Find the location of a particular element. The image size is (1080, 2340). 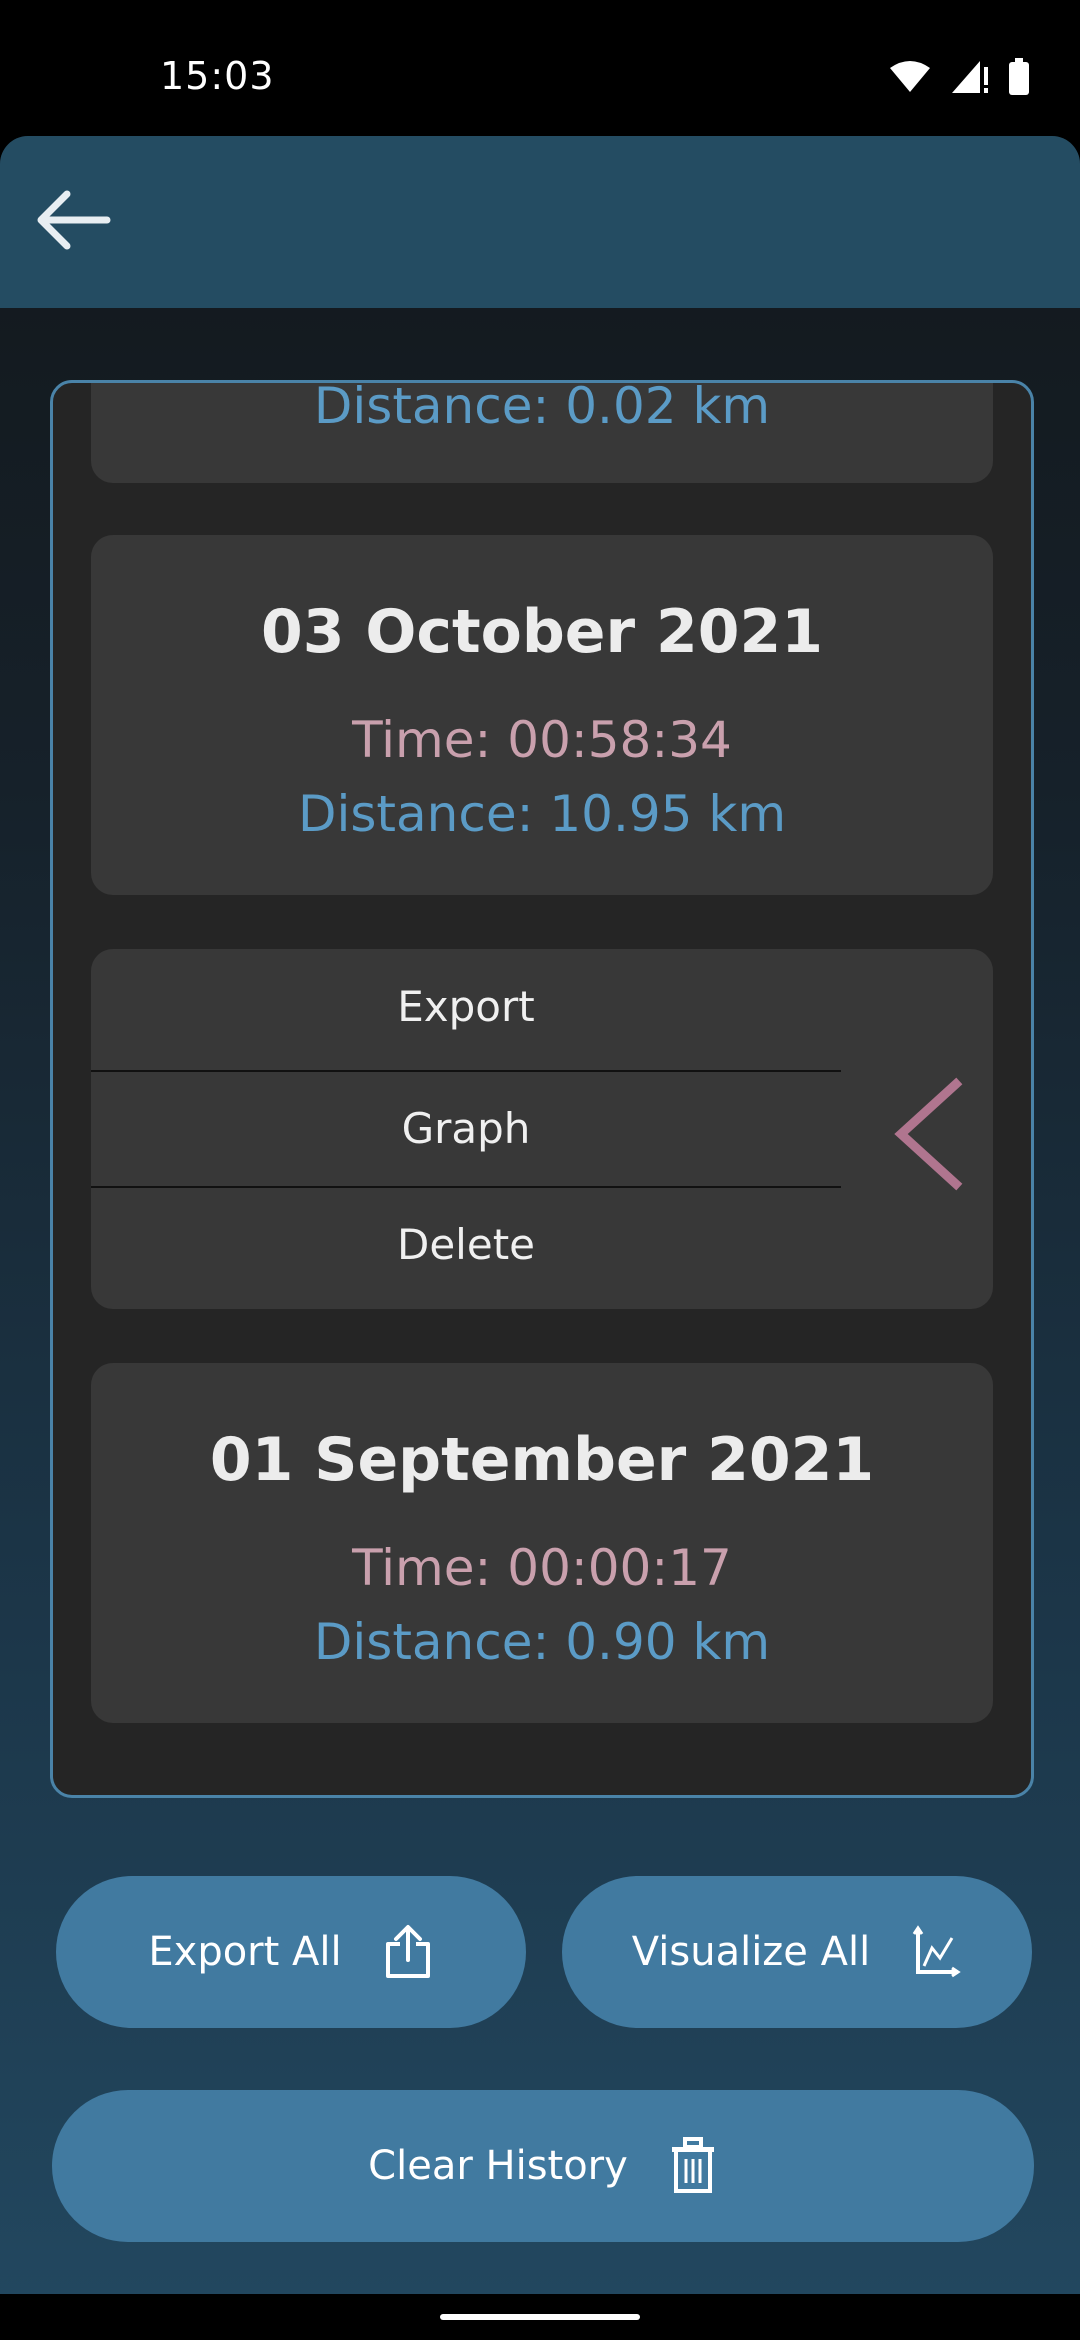

arrow-left-icon is located at coordinates (73, 222).